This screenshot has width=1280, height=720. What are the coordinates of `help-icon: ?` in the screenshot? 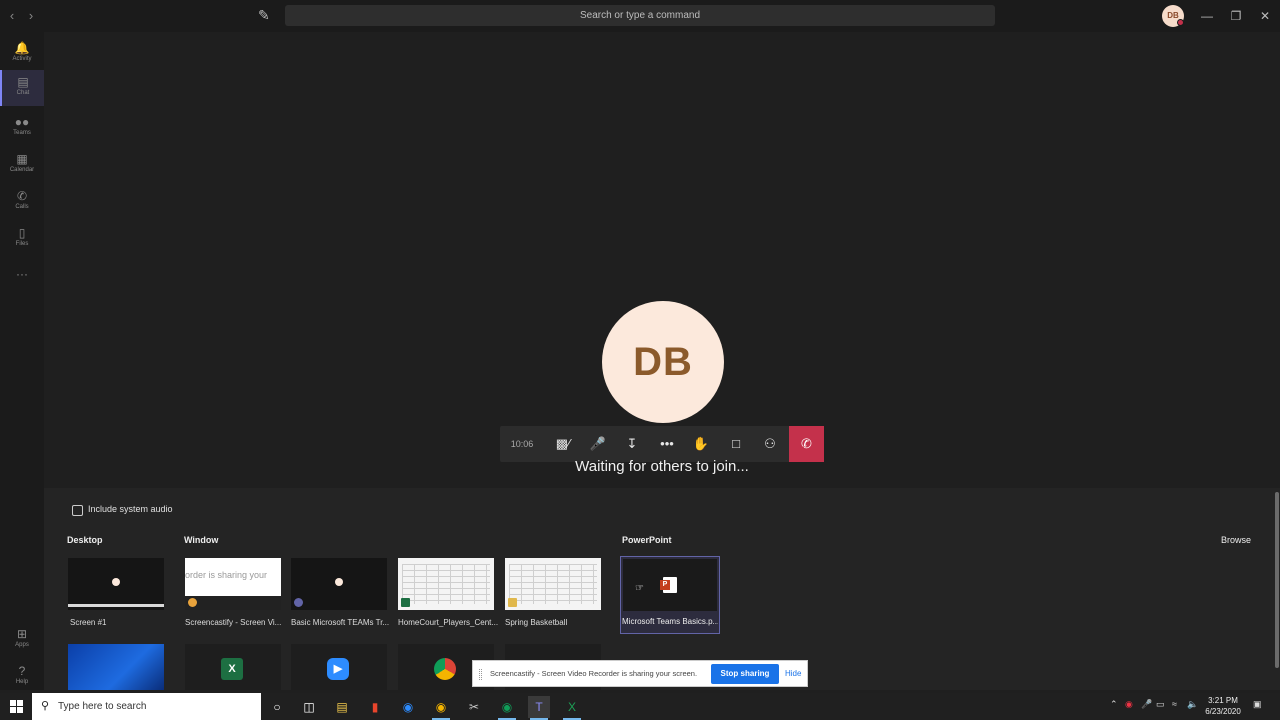 It's located at (22, 671).